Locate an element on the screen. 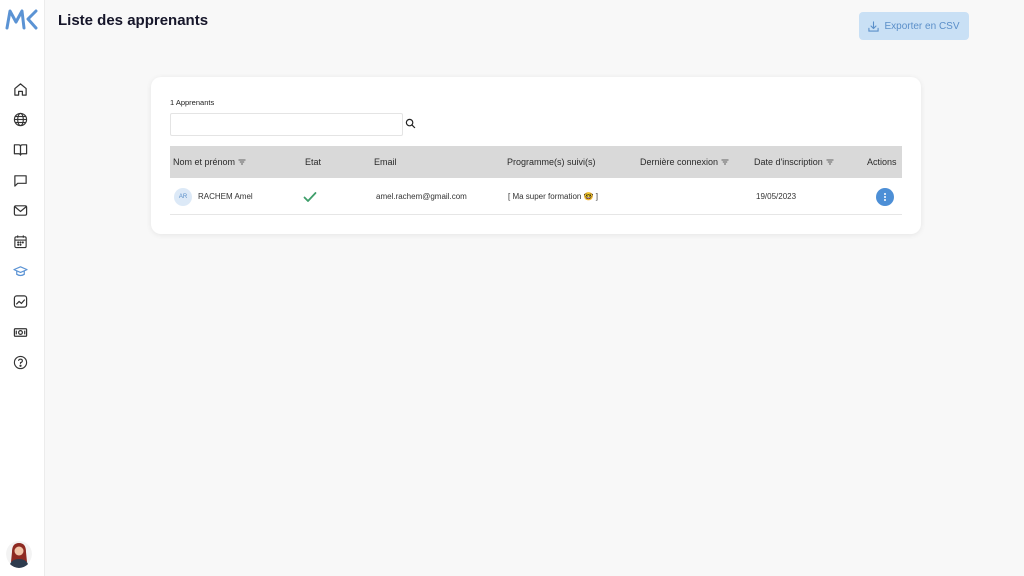 The height and width of the screenshot is (576, 1024). export-csv-button: Exporter en CSV is located at coordinates (914, 26).